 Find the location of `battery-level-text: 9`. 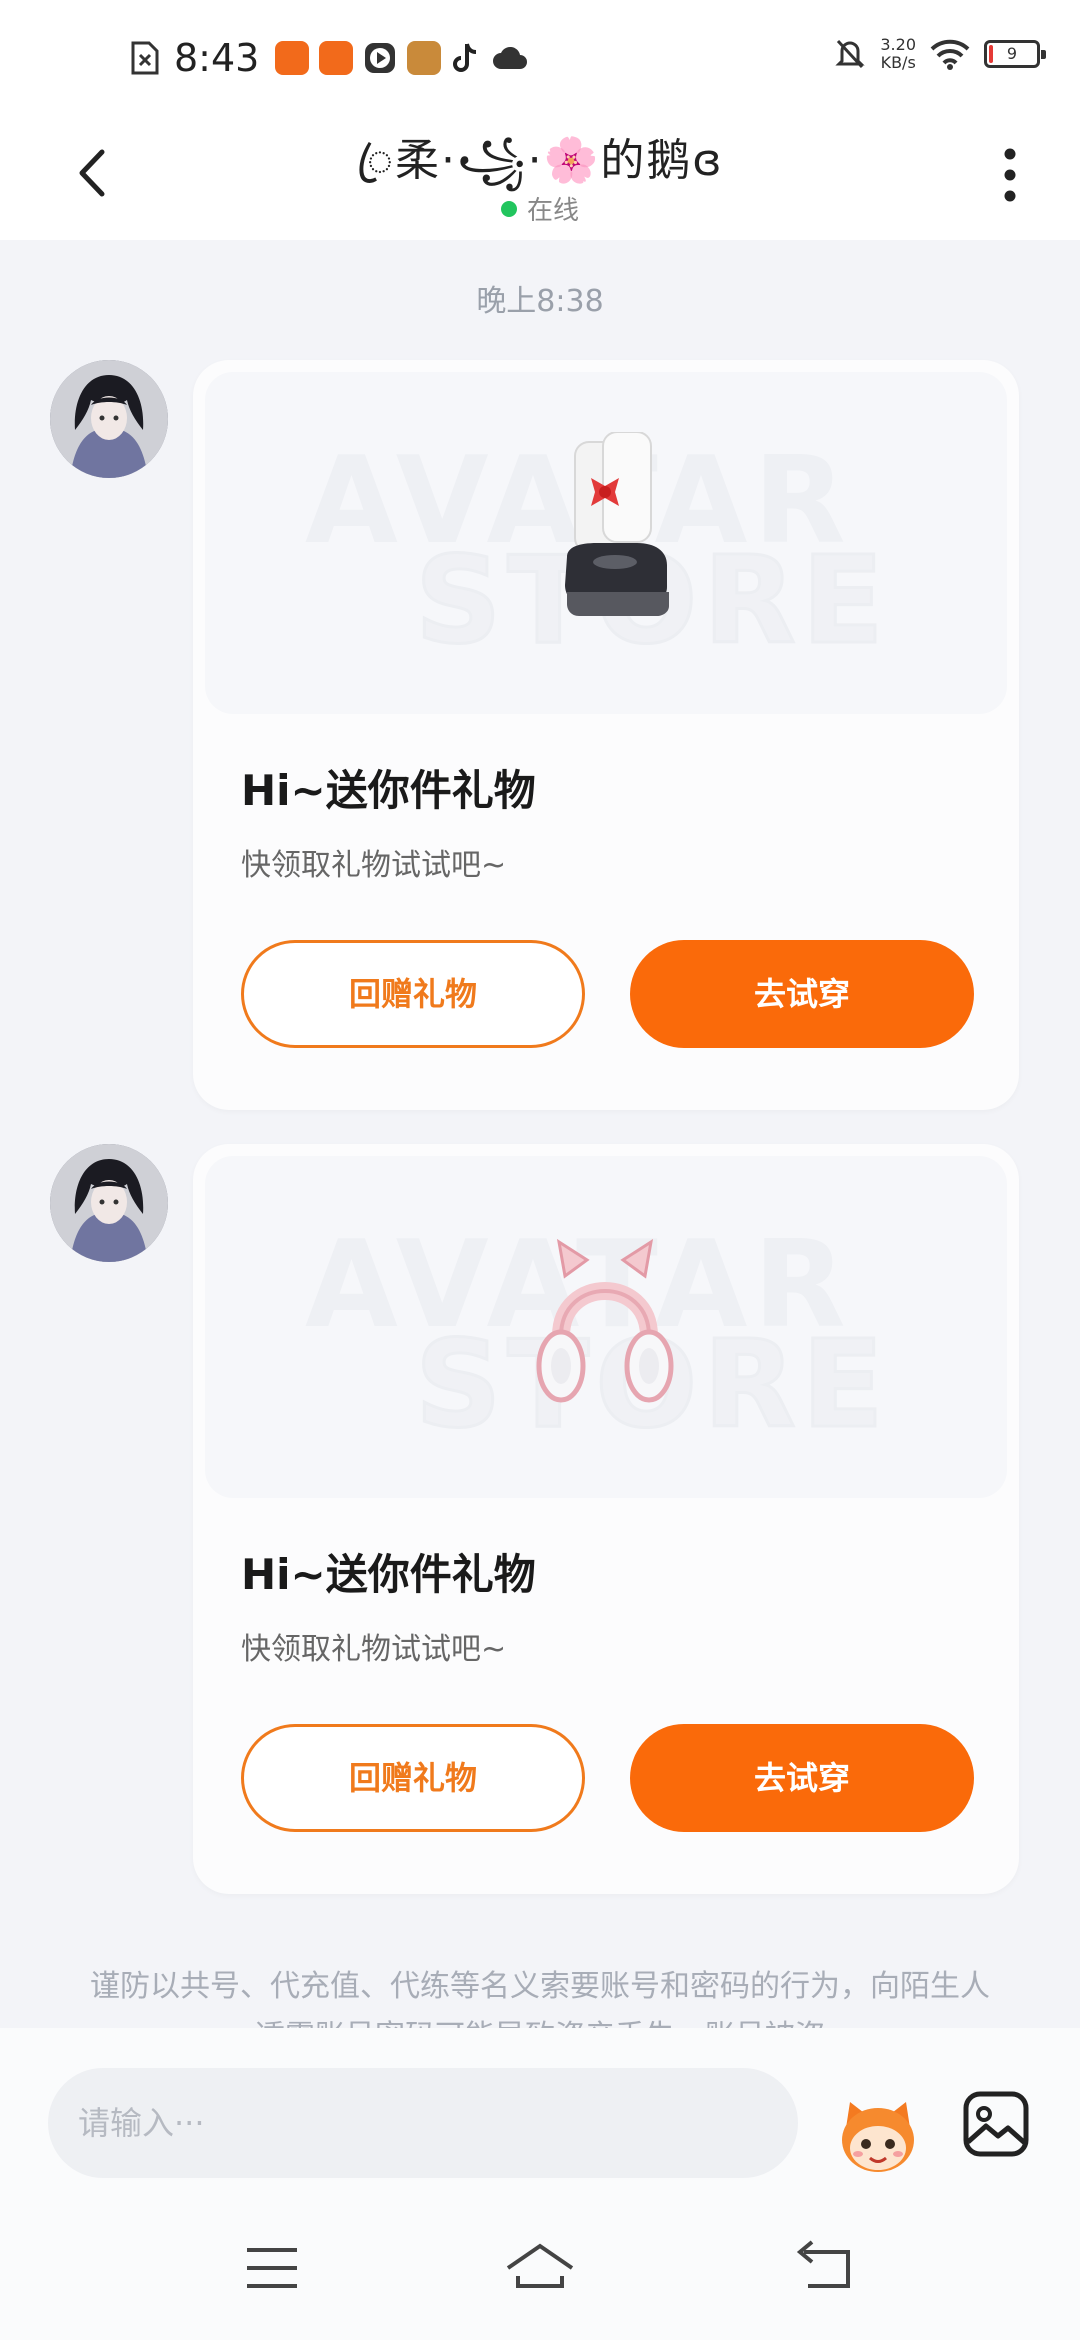

battery-level-text: 9 is located at coordinates (1012, 53).